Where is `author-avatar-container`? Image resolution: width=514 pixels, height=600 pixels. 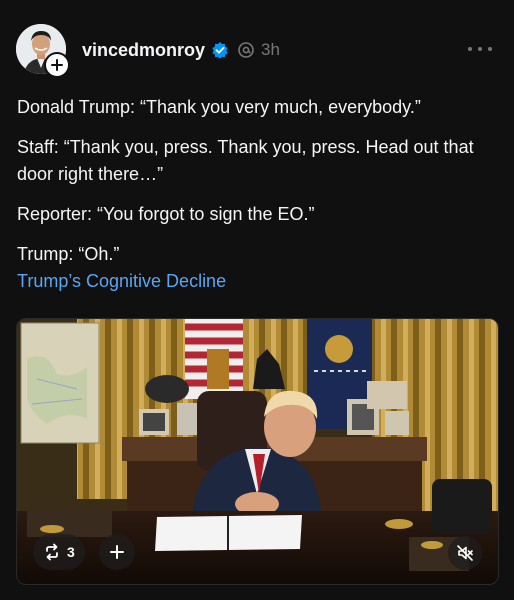
author-avatar-container is located at coordinates (43, 51).